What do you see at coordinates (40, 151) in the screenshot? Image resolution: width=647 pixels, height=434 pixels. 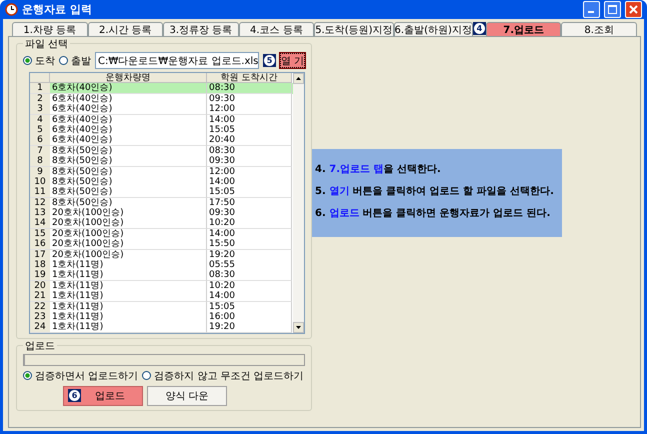 I see `row-number: 7` at bounding box center [40, 151].